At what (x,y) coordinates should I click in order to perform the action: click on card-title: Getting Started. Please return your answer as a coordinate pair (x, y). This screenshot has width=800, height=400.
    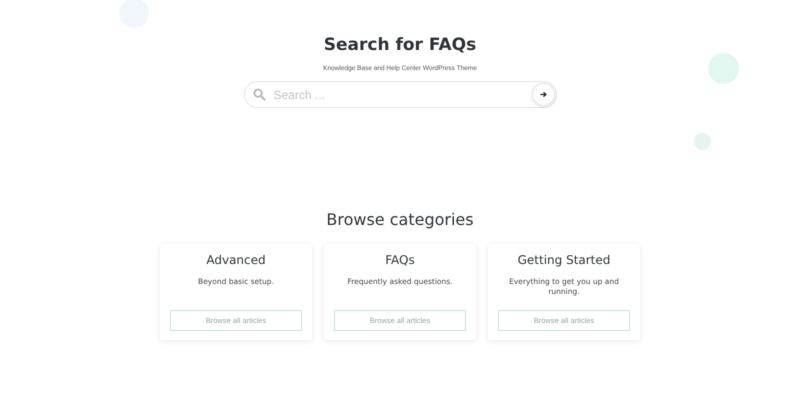
    Looking at the image, I should click on (564, 260).